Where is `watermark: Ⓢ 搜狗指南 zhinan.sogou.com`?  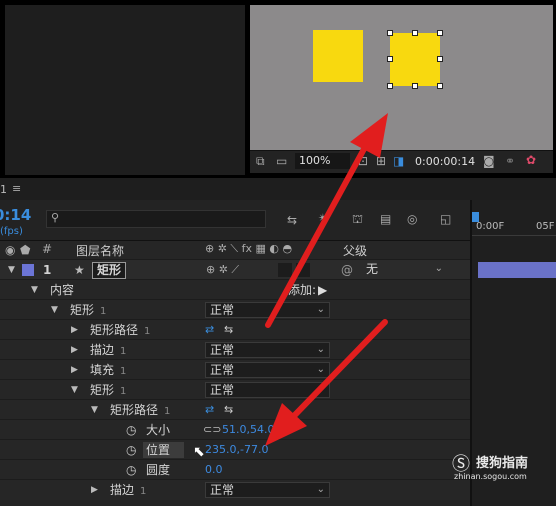
watermark: Ⓢ 搜狗指南 zhinan.sogou.com is located at coordinates (502, 466).